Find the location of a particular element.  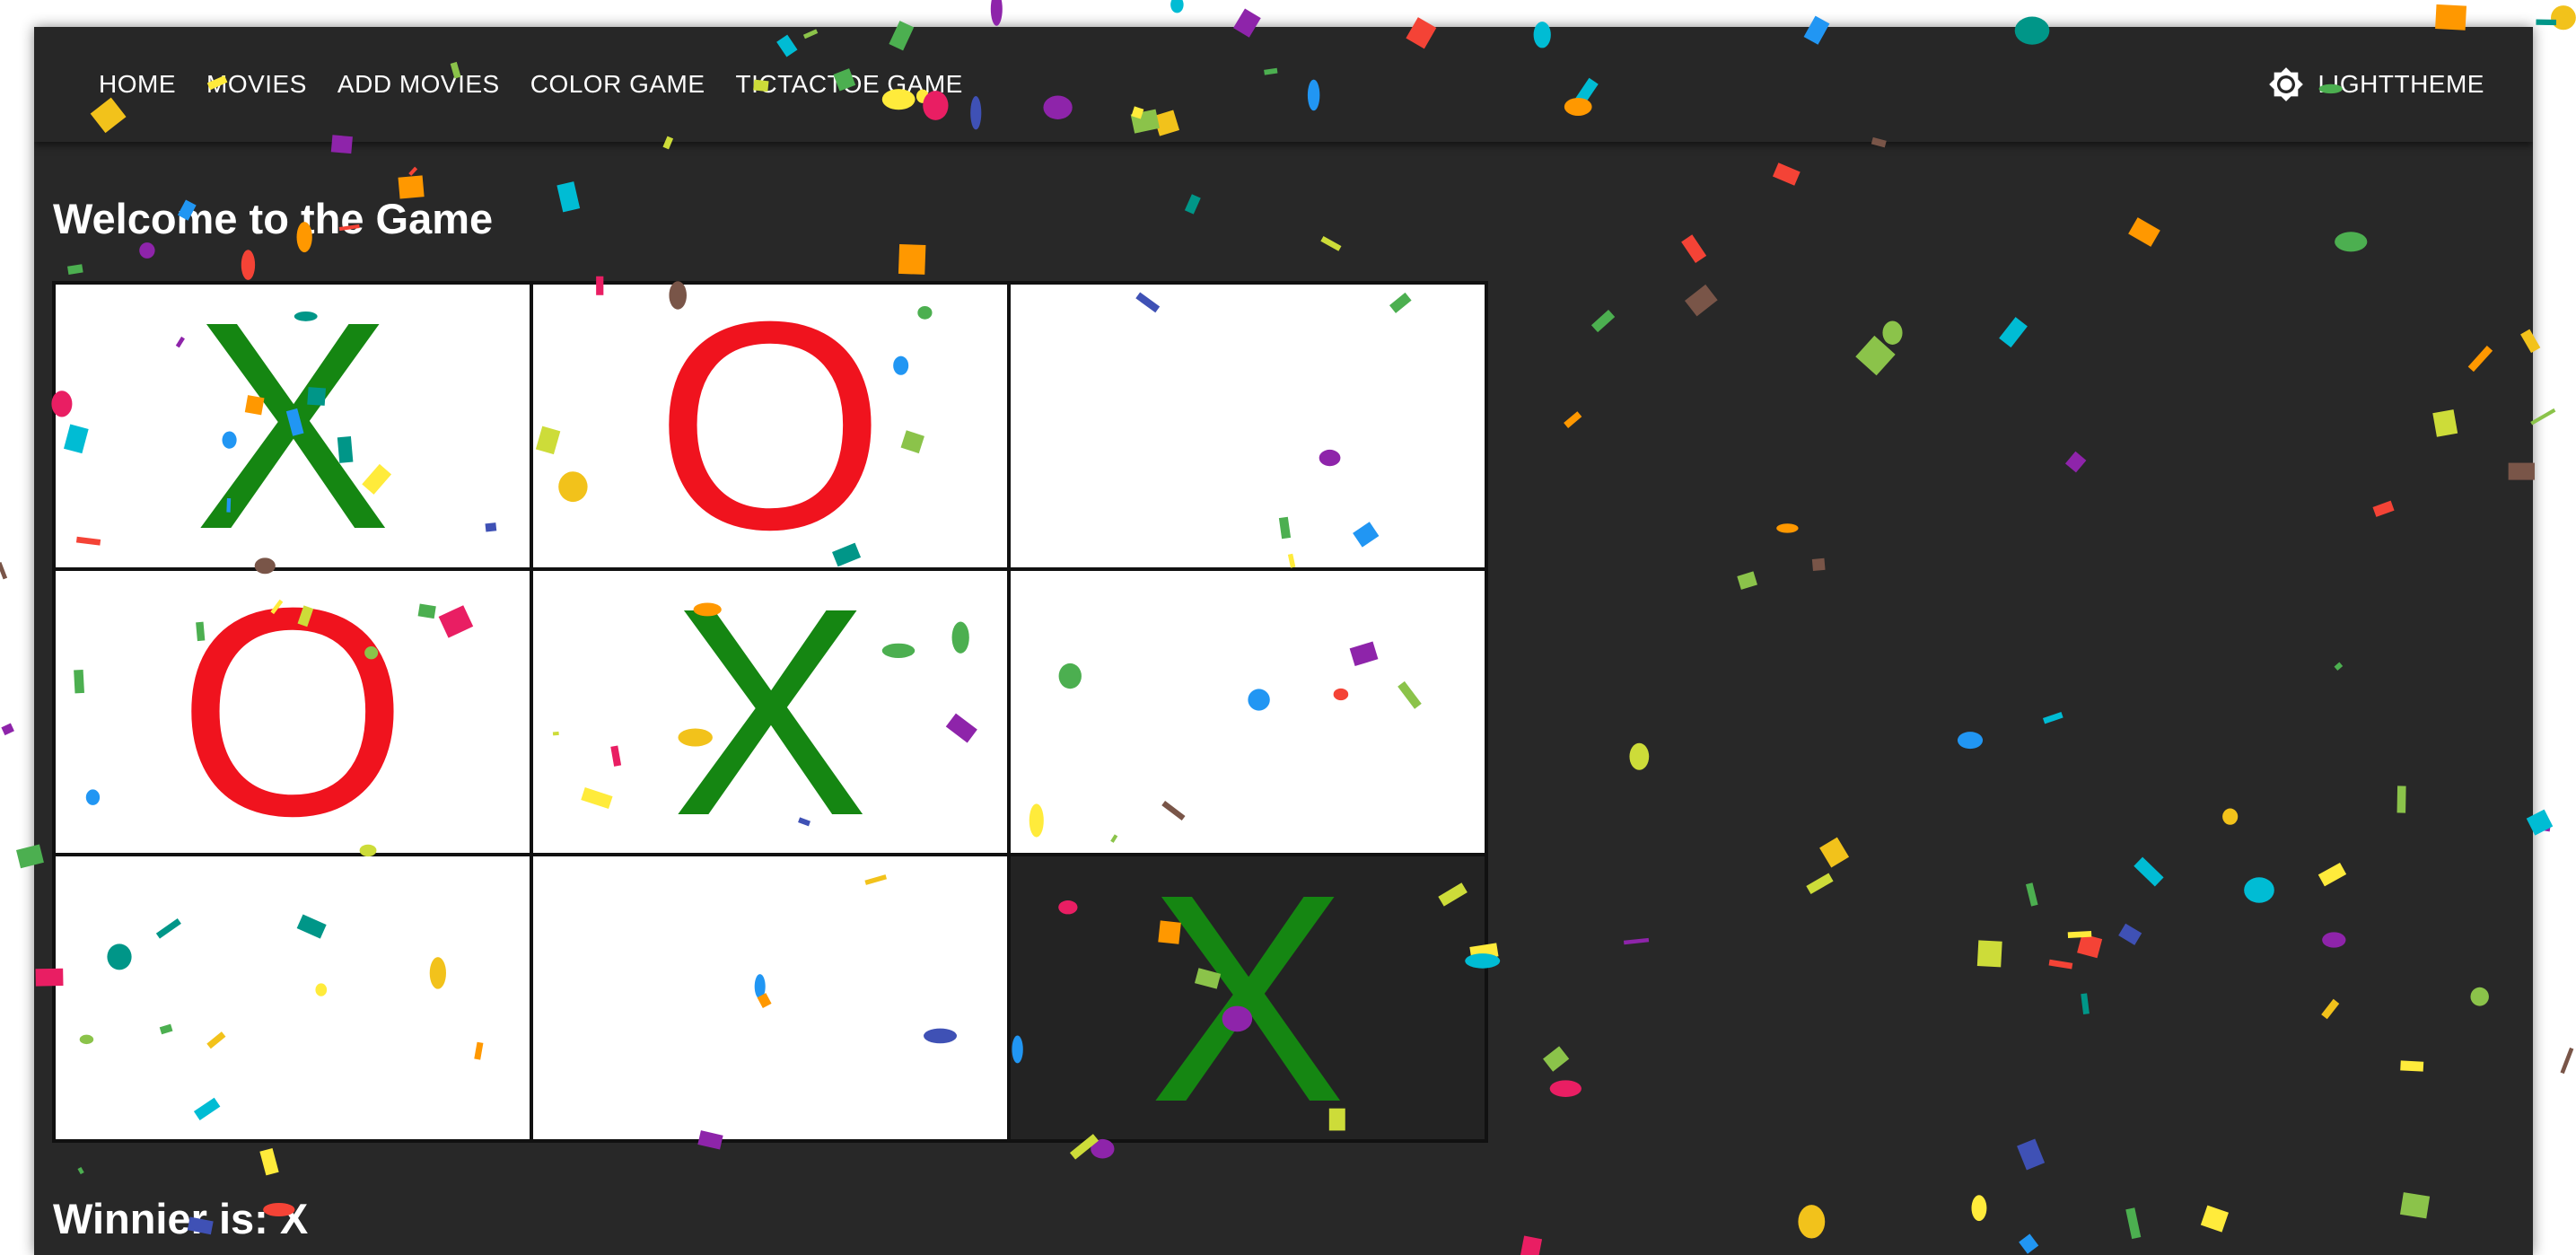

theme-toggle-label: LIGHTTHEME is located at coordinates (2401, 84).